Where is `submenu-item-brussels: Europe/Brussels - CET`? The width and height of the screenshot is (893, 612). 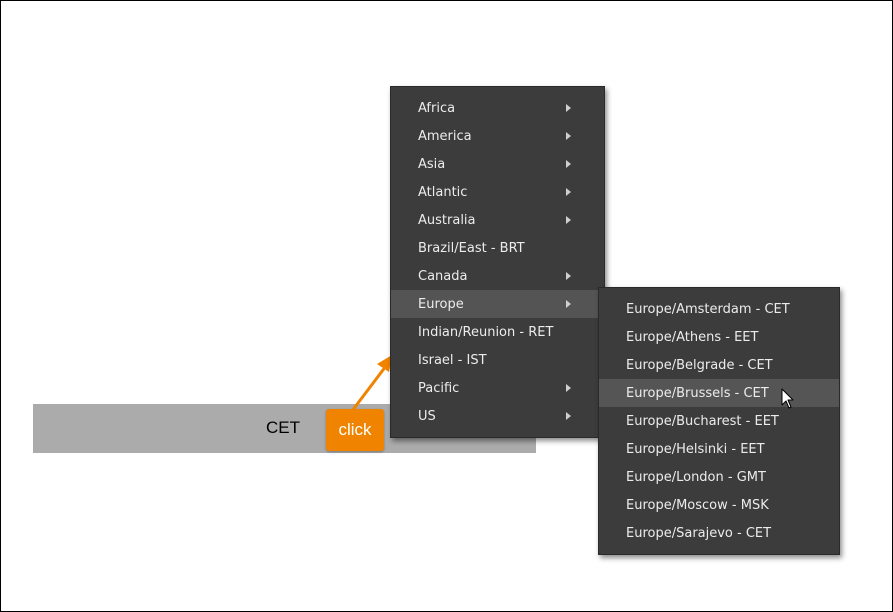
submenu-item-brussels: Europe/Brussels - CET is located at coordinates (719, 393).